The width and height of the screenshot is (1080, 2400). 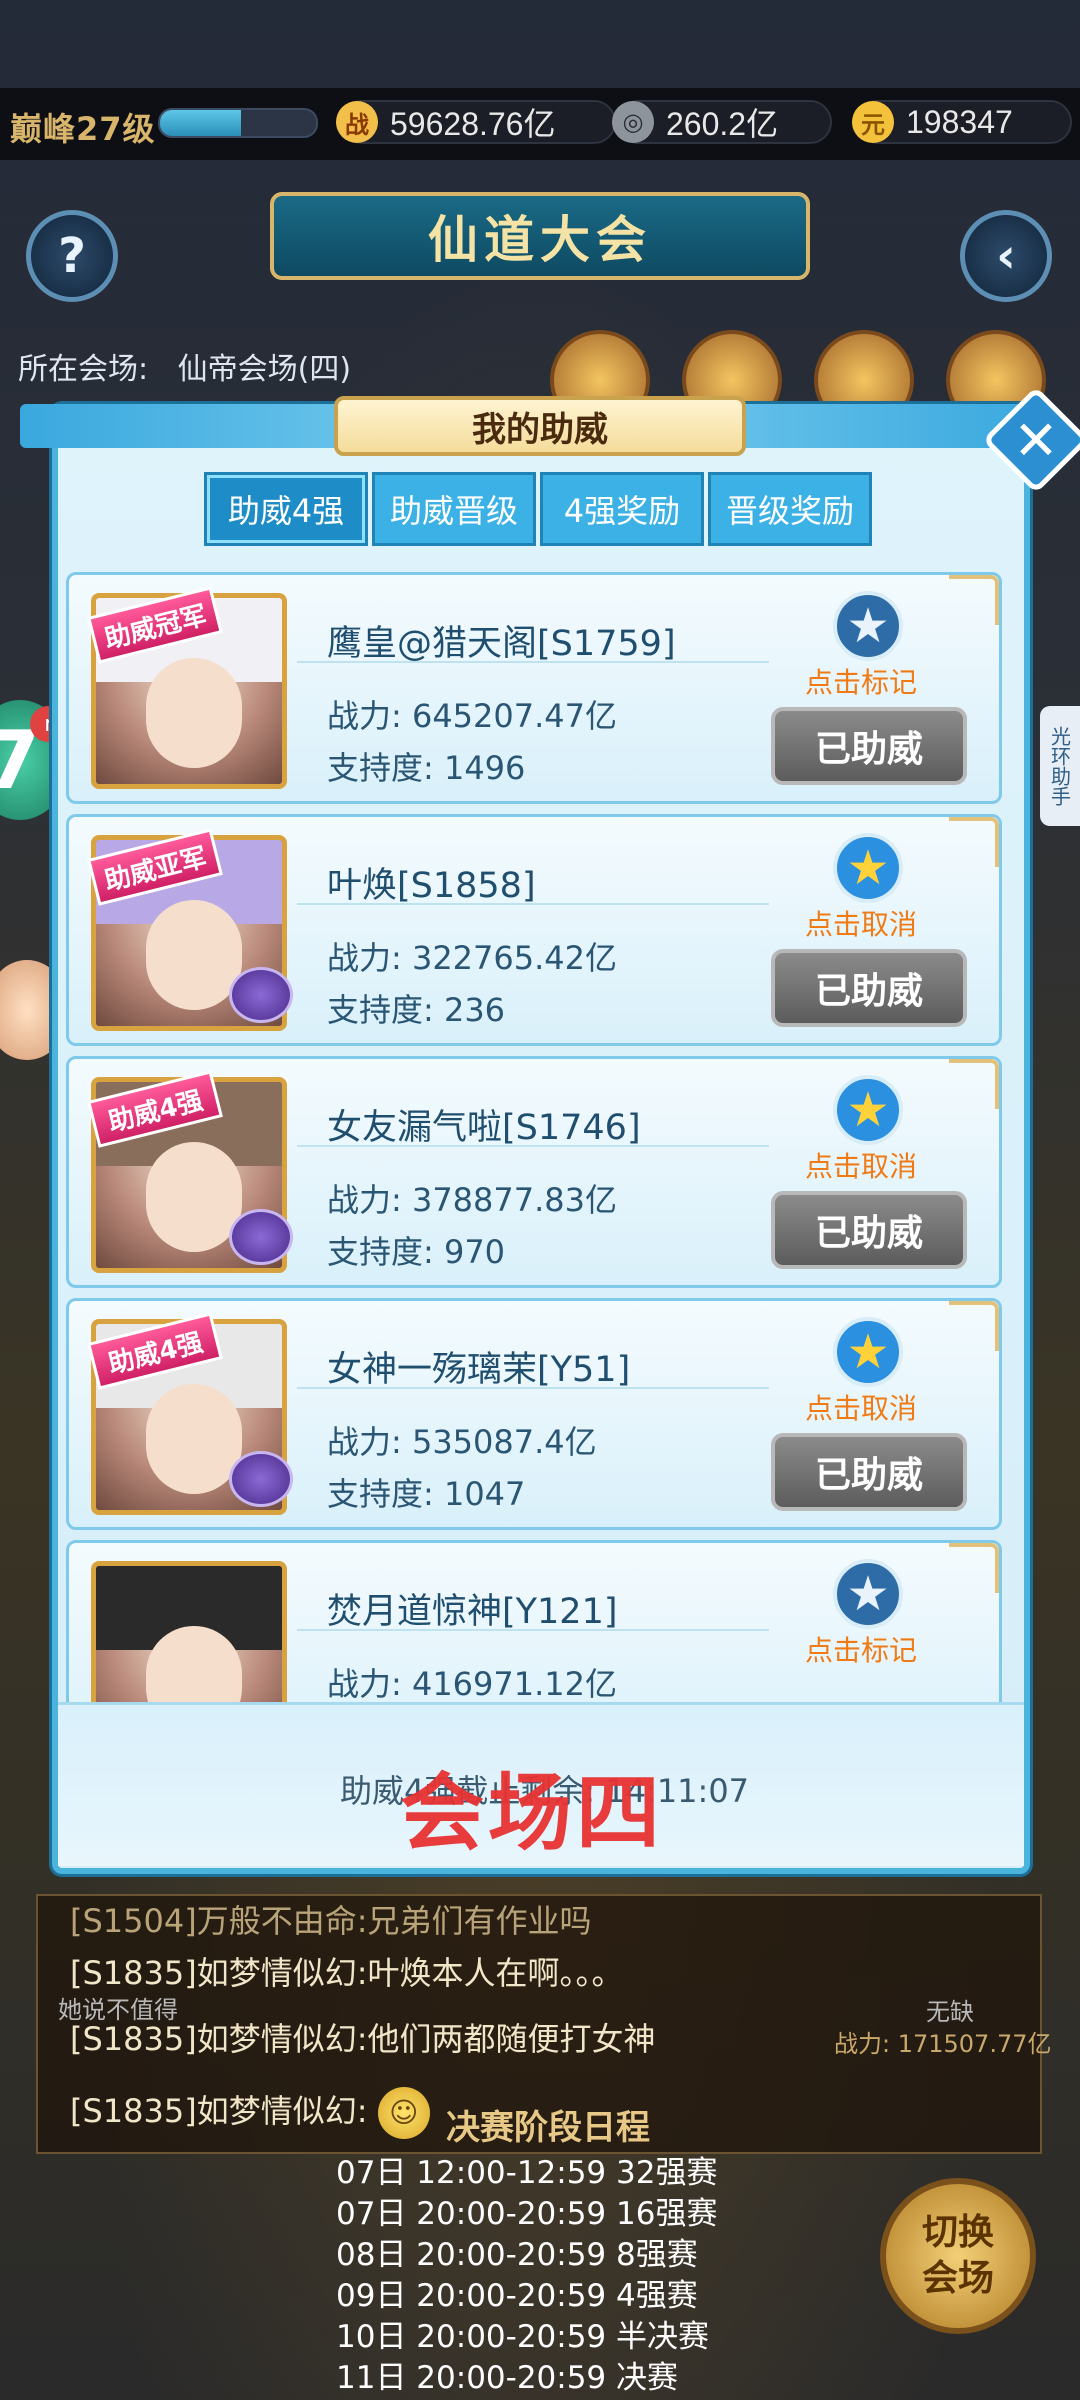 I want to click on venue-label: 所在会场:, so click(x=83, y=369).